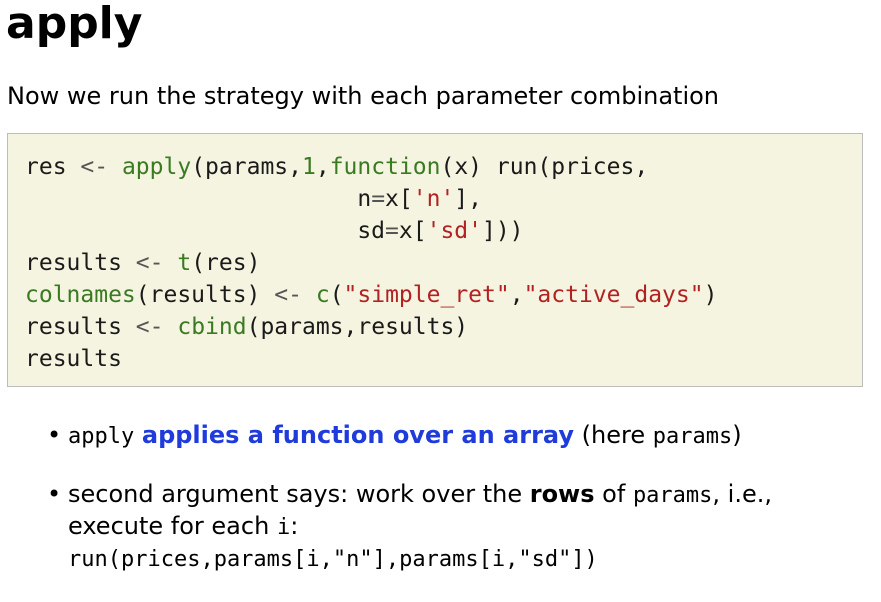 The width and height of the screenshot is (881, 602). What do you see at coordinates (247, 327) in the screenshot?
I see `code-line-6: results <- cbind(params,results)` at bounding box center [247, 327].